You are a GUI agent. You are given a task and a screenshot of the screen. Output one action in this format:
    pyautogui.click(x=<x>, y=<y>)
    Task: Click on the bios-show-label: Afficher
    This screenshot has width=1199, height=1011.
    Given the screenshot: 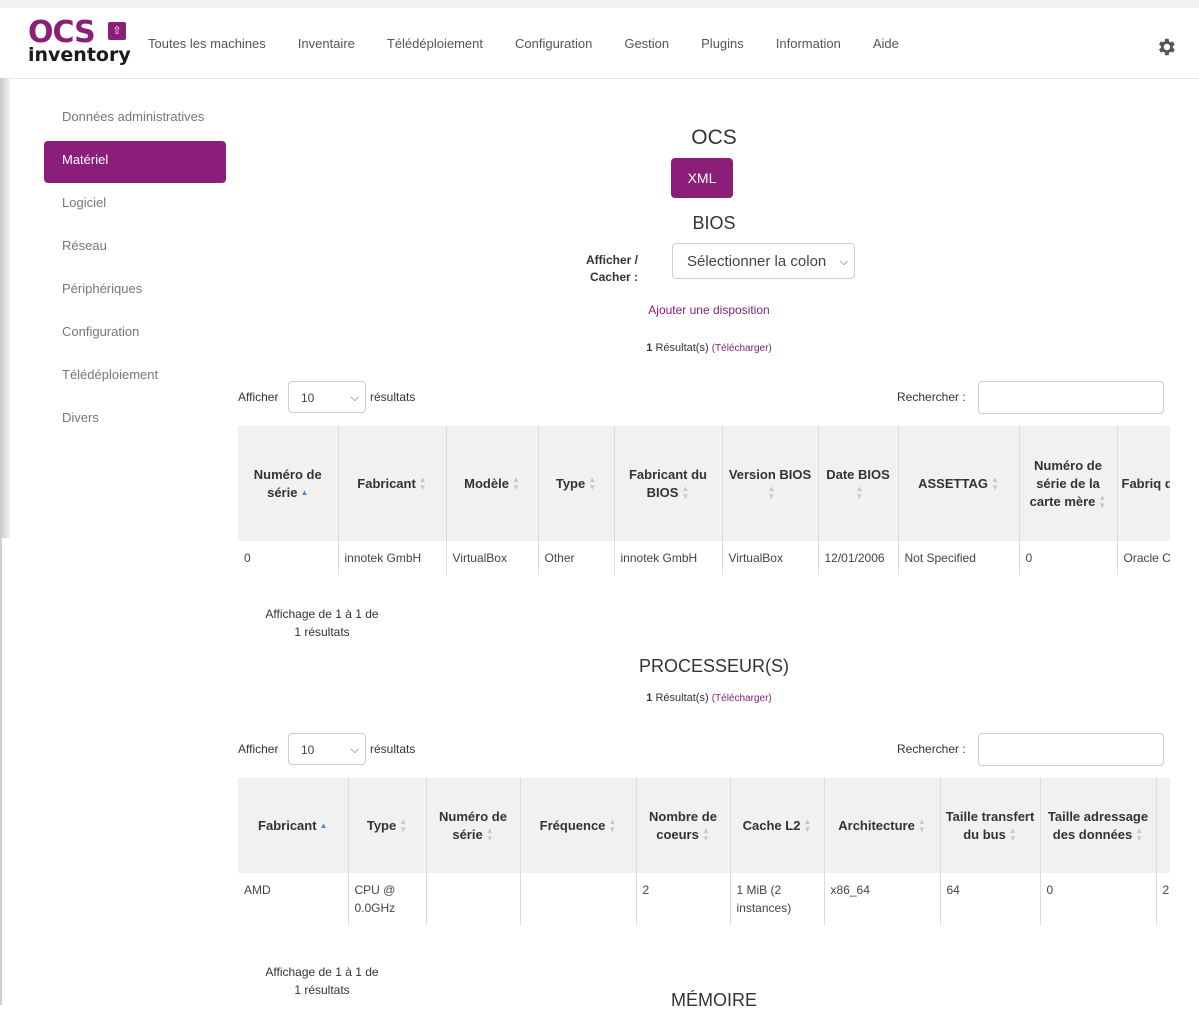 What is the action you would take?
    pyautogui.click(x=258, y=397)
    